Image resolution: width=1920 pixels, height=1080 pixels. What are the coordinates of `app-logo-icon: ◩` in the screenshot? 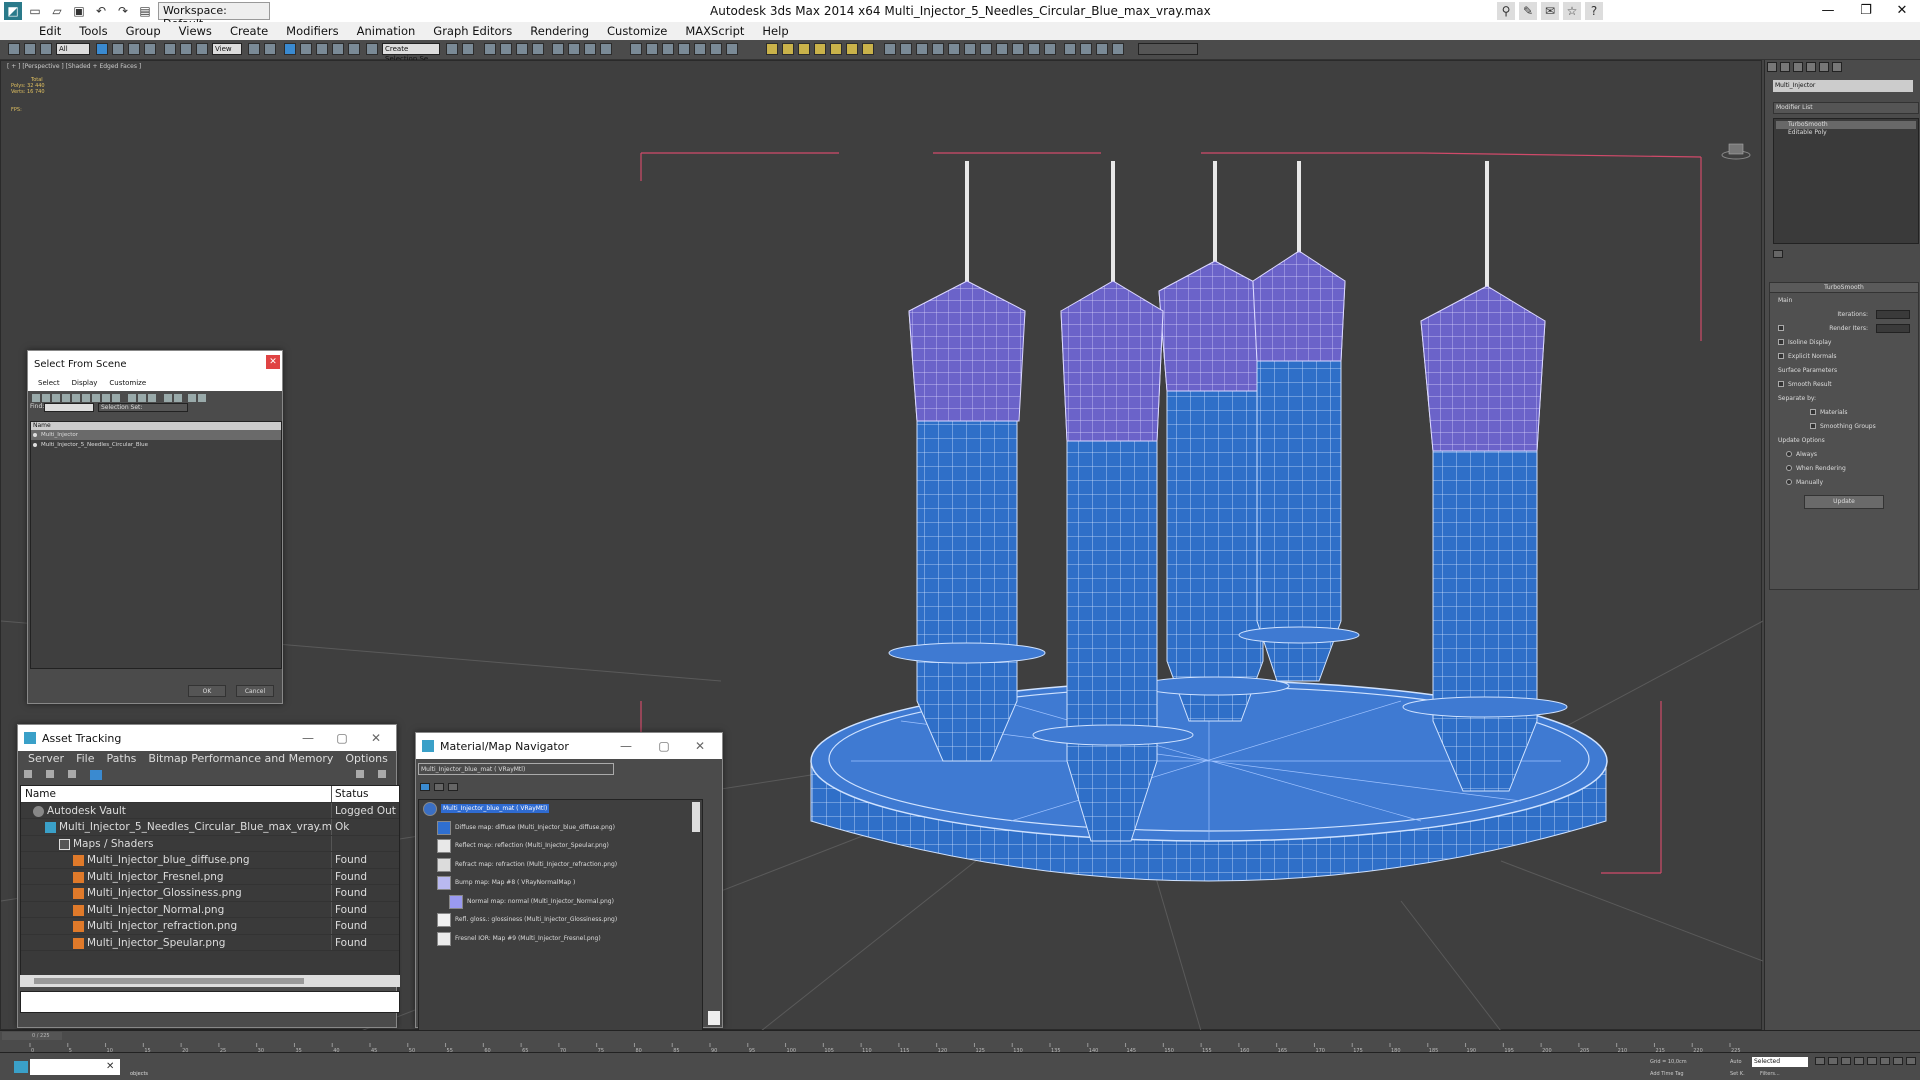 It's located at (13, 11).